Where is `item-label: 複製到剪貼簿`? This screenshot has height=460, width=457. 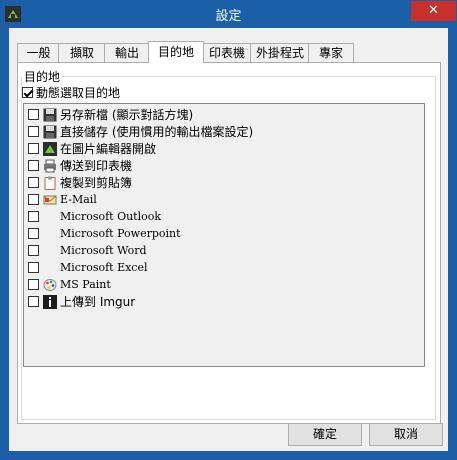
item-label: 複製到剪貼簿 is located at coordinates (96, 183).